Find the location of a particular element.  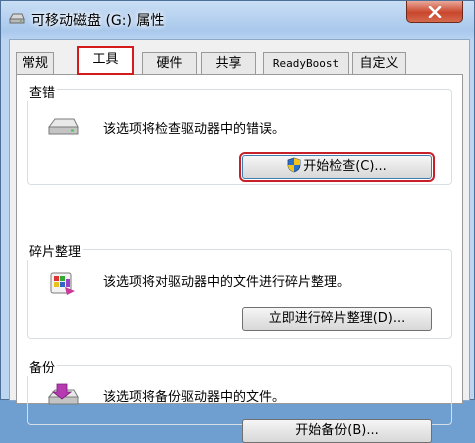

defrag-description: 该选项将对驱动器中的文件进行碎片整理。 is located at coordinates (227, 282).